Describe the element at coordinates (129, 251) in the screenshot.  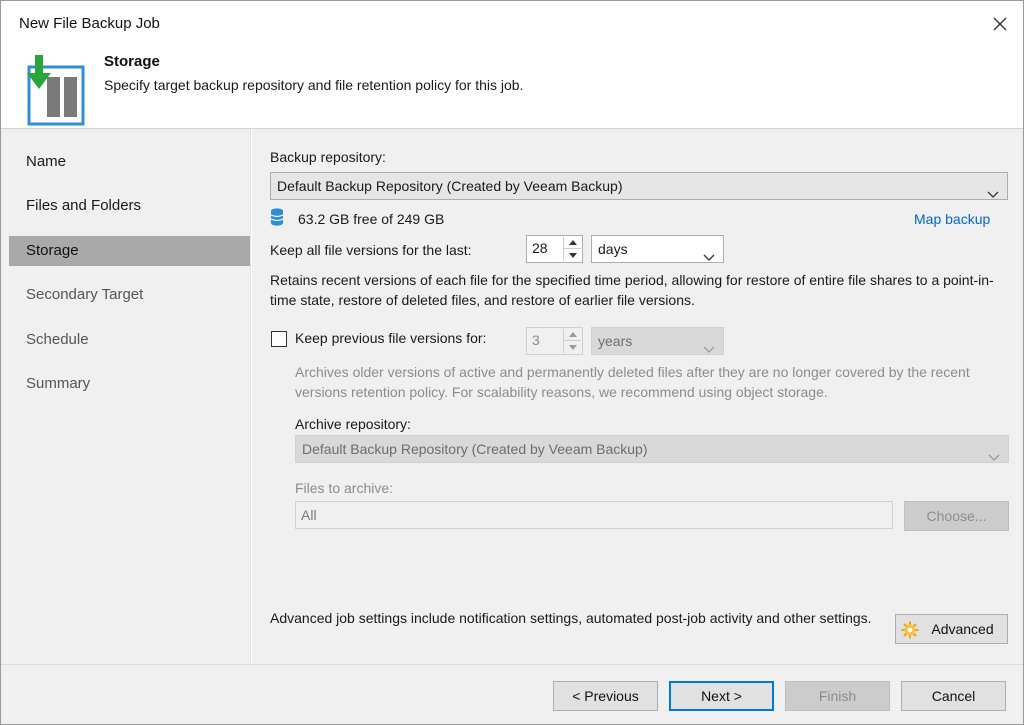
I see `sidebar-item-storage: Storage` at that location.